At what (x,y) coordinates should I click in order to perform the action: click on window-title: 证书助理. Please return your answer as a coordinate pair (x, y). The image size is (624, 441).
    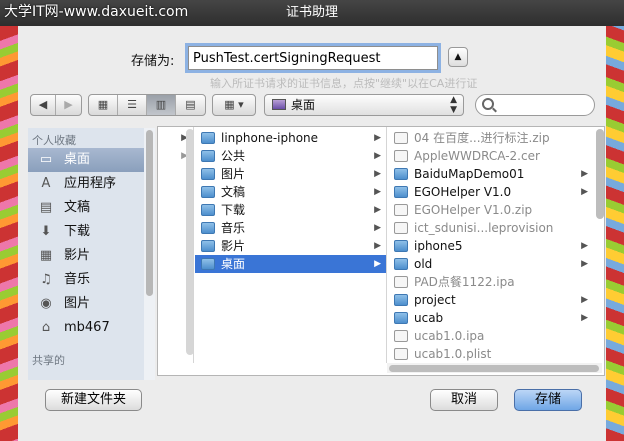
    Looking at the image, I should click on (311, 12).